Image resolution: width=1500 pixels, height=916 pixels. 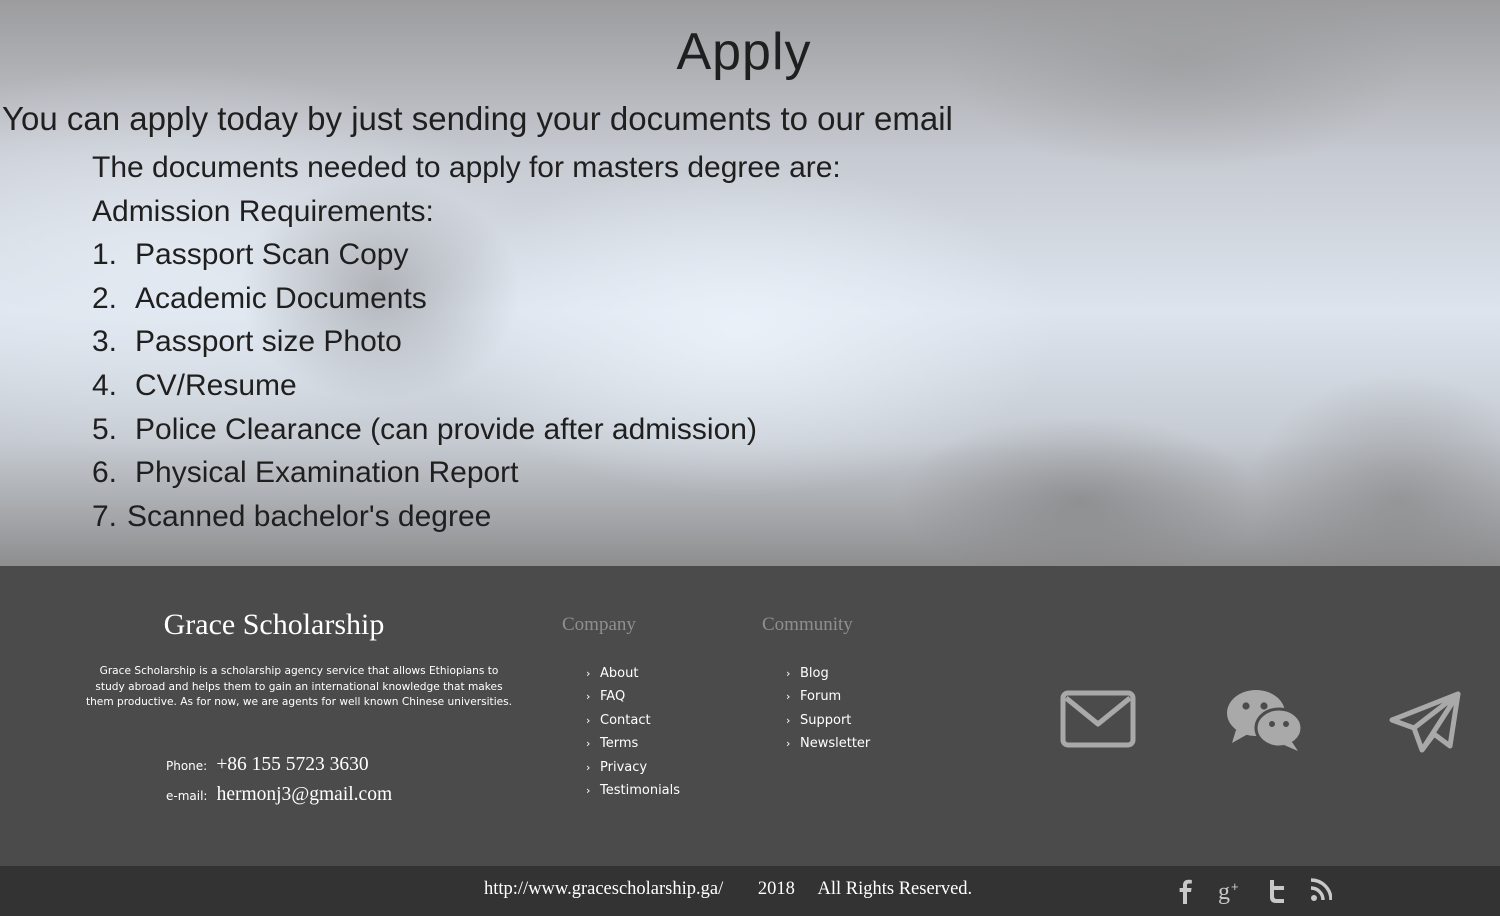 I want to click on requirement-item: 3. Passport size Photo, so click(x=247, y=342).